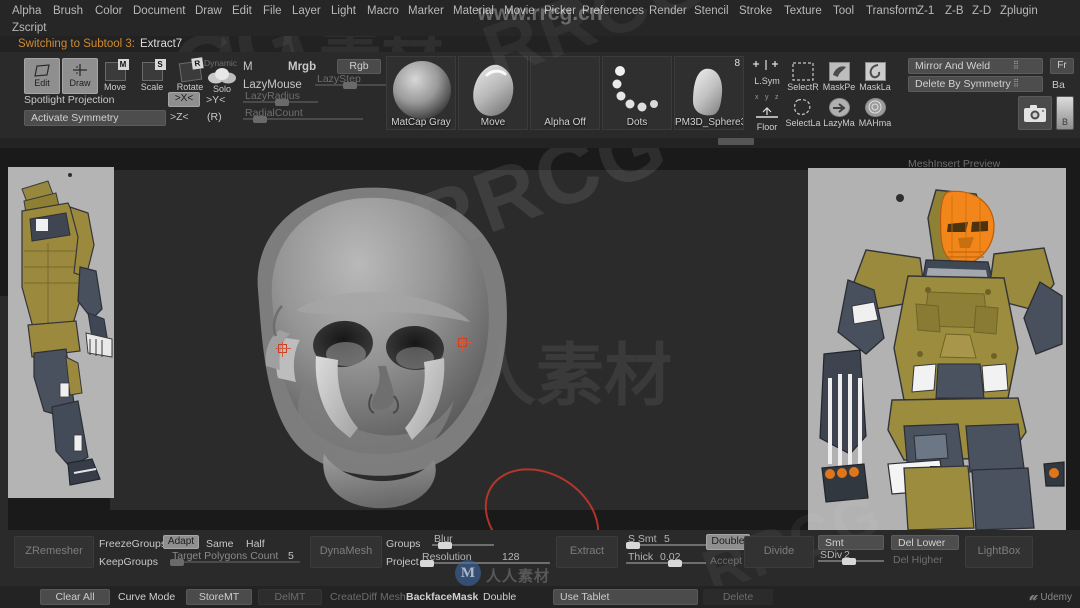  Describe the element at coordinates (666, 541) in the screenshot. I see `s-smt-slider: S Smt 5` at that location.